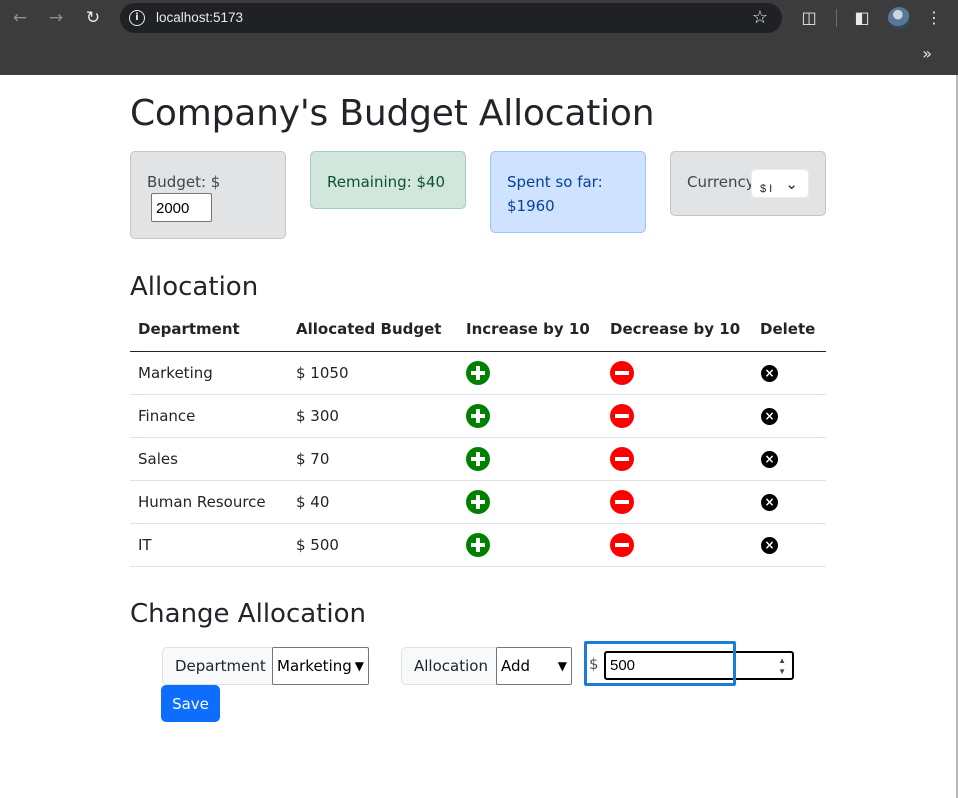  Describe the element at coordinates (209, 502) in the screenshot. I see `department-cell: Human Resource` at that location.